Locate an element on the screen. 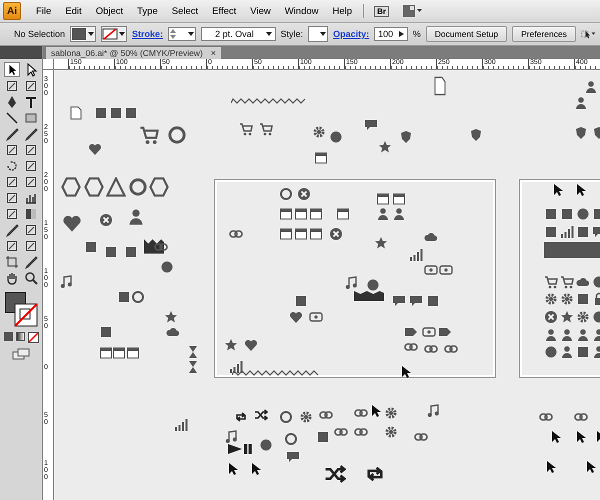  menu-item: Window is located at coordinates (302, 11).